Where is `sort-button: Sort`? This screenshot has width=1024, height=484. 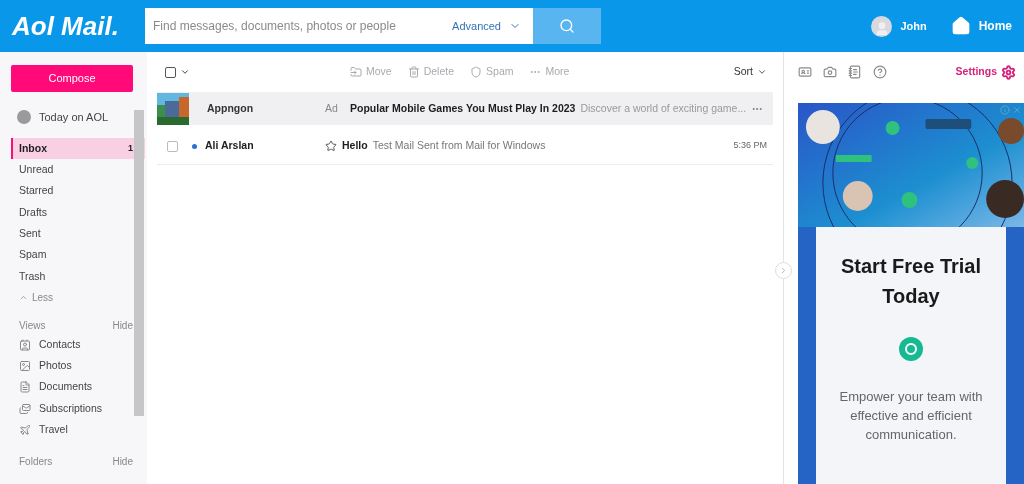
sort-button: Sort is located at coordinates (750, 72).